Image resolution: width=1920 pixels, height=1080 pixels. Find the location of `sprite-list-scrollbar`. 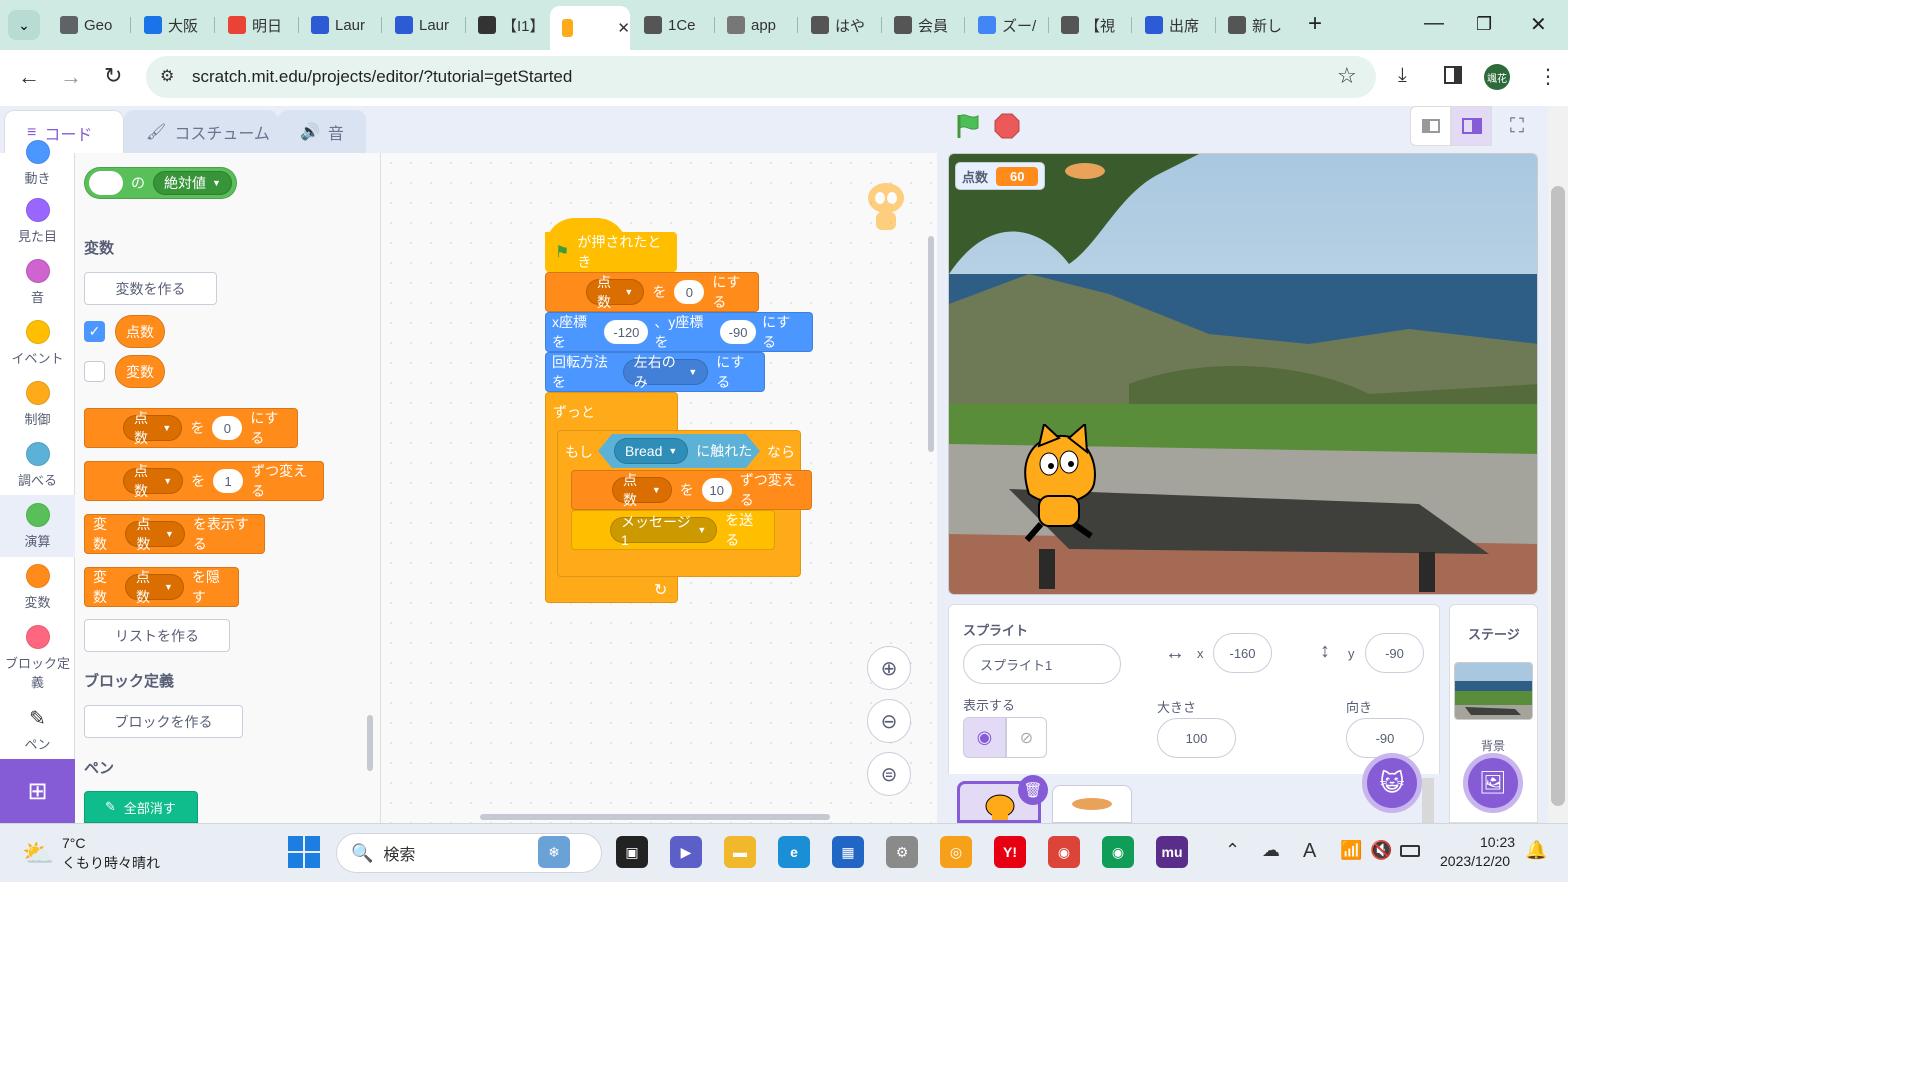

sprite-list-scrollbar is located at coordinates (1428, 800).